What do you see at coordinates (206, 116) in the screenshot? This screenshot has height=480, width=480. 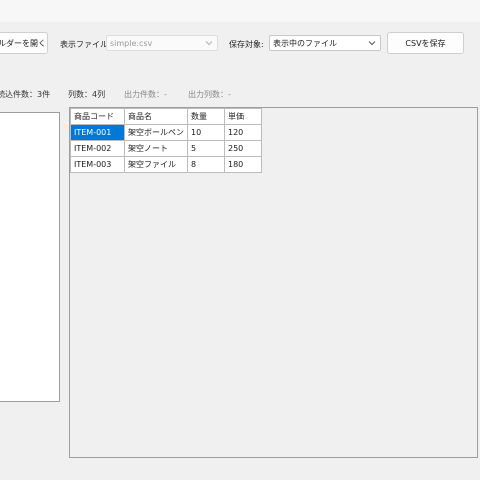 I see `column-header: 数量` at bounding box center [206, 116].